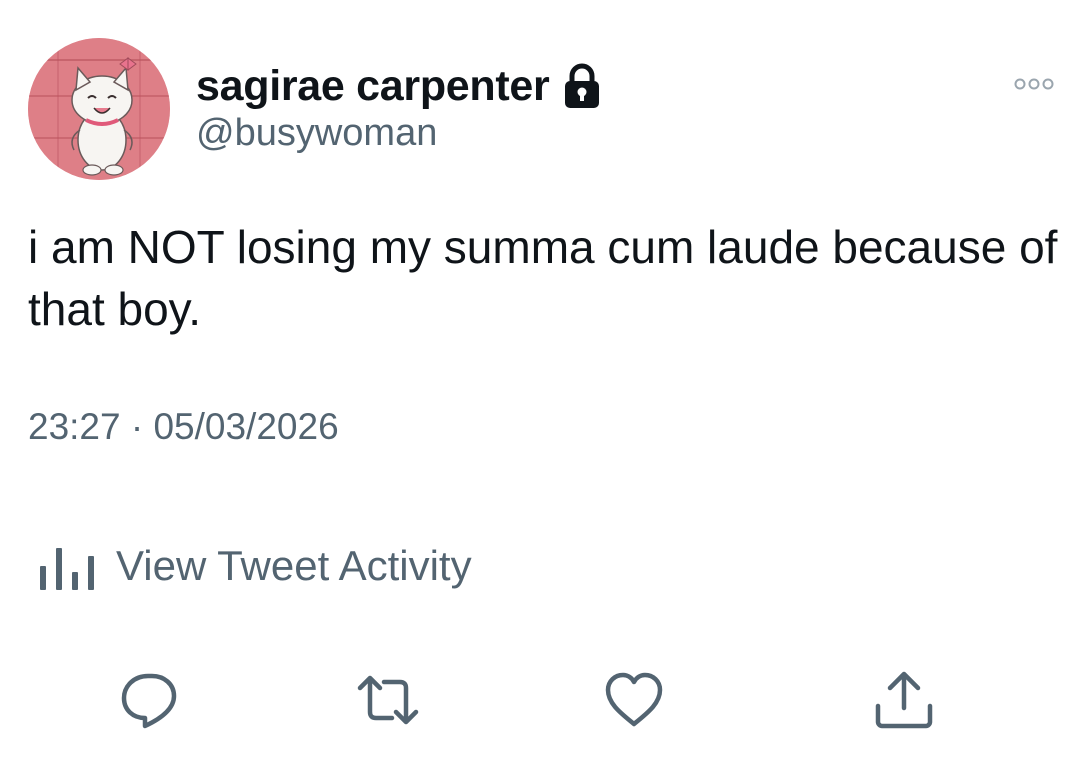  What do you see at coordinates (68, 566) in the screenshot?
I see `bar-chart-icon` at bounding box center [68, 566].